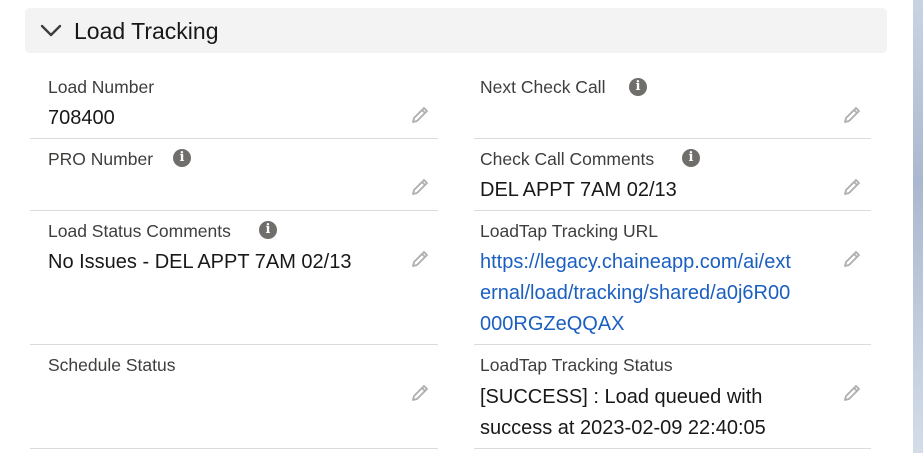  Describe the element at coordinates (543, 87) in the screenshot. I see `next-check-call-label: Next Check Call` at that location.